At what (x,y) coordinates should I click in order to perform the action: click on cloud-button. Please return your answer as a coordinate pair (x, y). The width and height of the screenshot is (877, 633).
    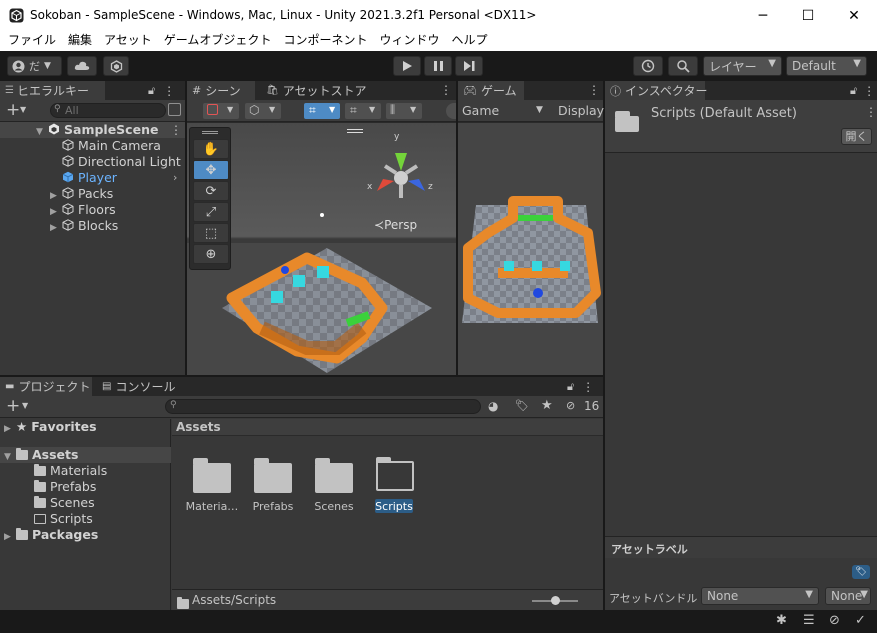
    Looking at the image, I should click on (82, 66).